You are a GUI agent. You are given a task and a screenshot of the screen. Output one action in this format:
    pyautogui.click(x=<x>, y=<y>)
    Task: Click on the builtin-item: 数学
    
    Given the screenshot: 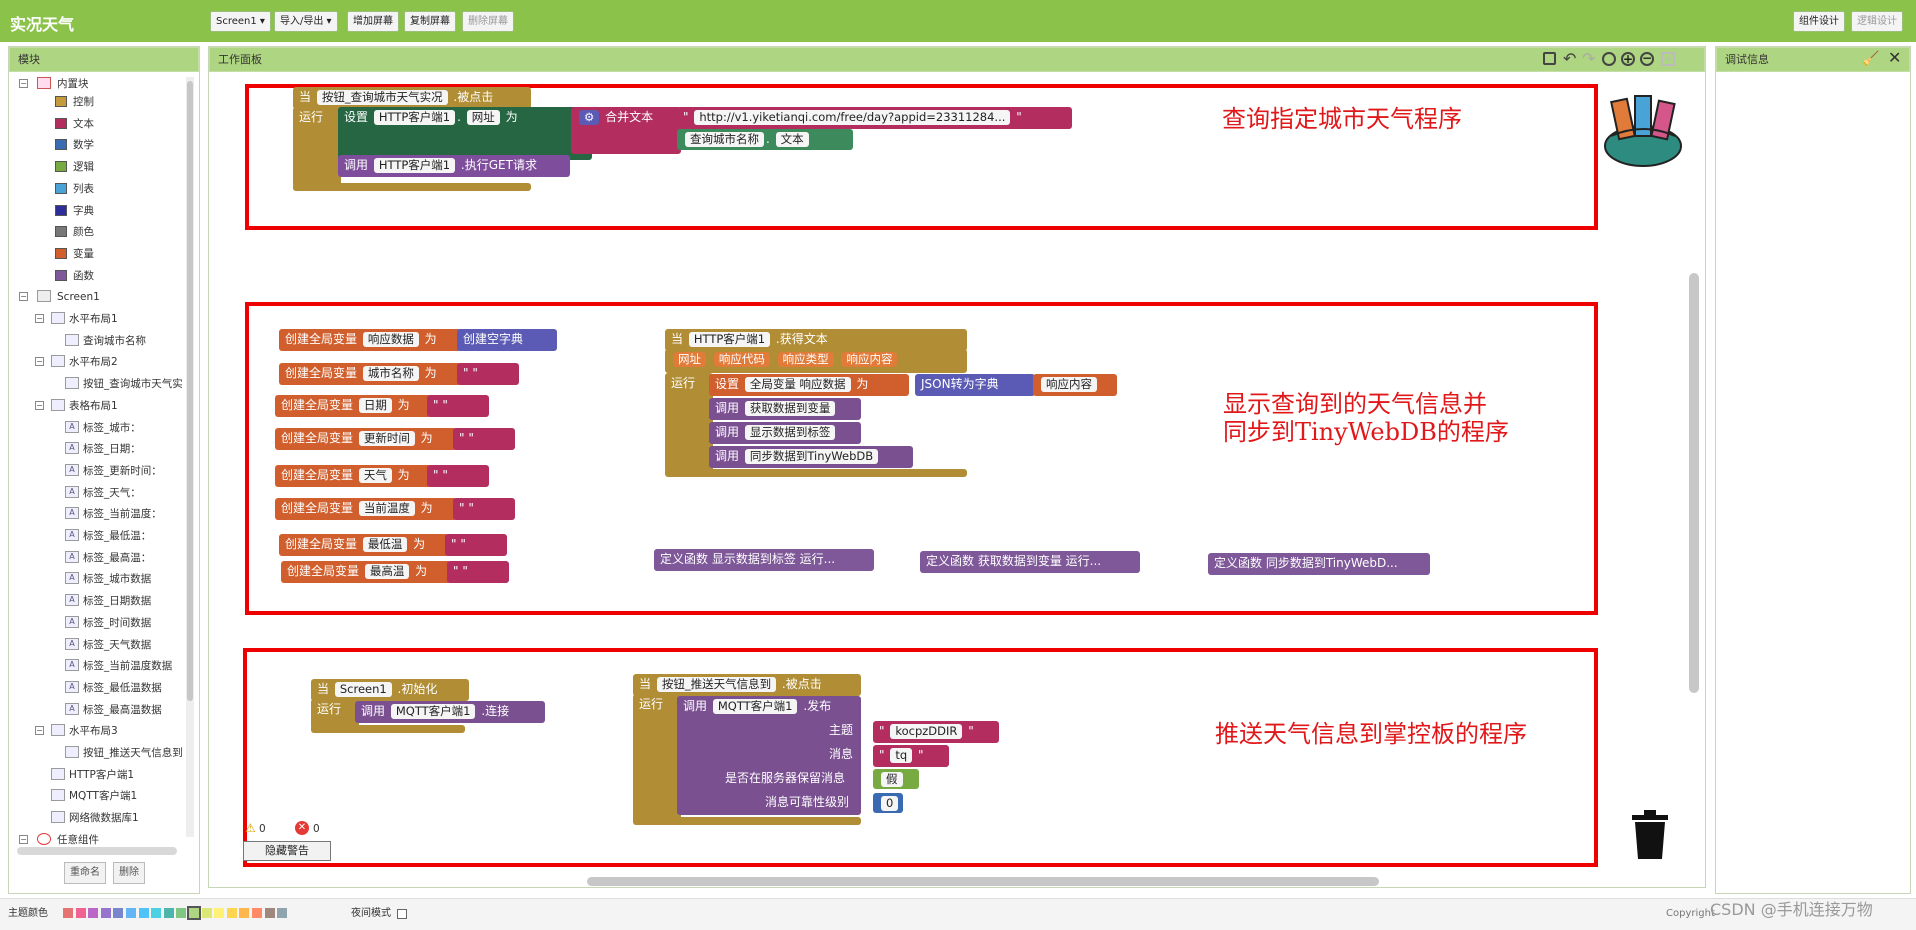 What is the action you would take?
    pyautogui.click(x=83, y=145)
    